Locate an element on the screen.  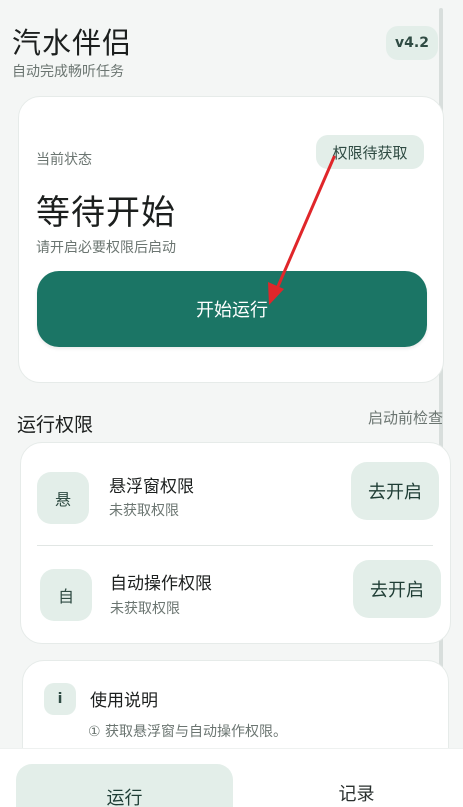
auto-operation-icon: 自 is located at coordinates (66, 595).